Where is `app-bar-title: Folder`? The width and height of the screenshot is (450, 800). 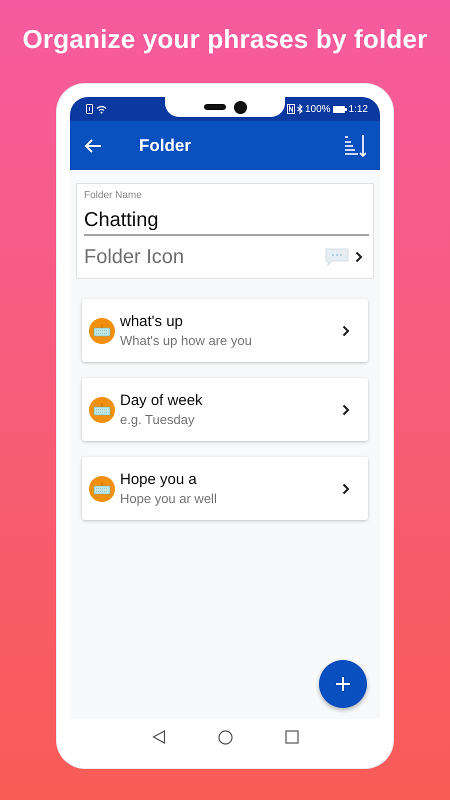
app-bar-title: Folder is located at coordinates (165, 146).